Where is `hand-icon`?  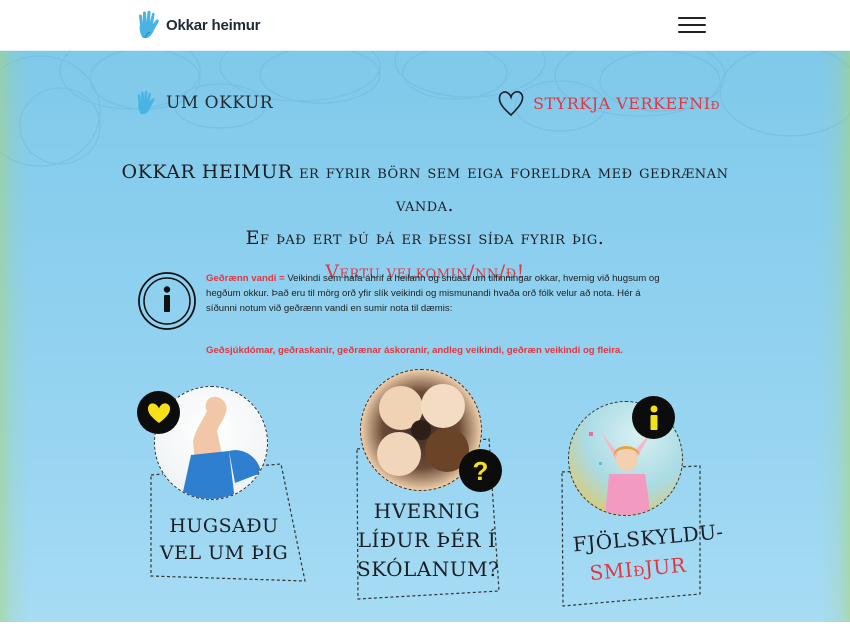 hand-icon is located at coordinates (146, 102).